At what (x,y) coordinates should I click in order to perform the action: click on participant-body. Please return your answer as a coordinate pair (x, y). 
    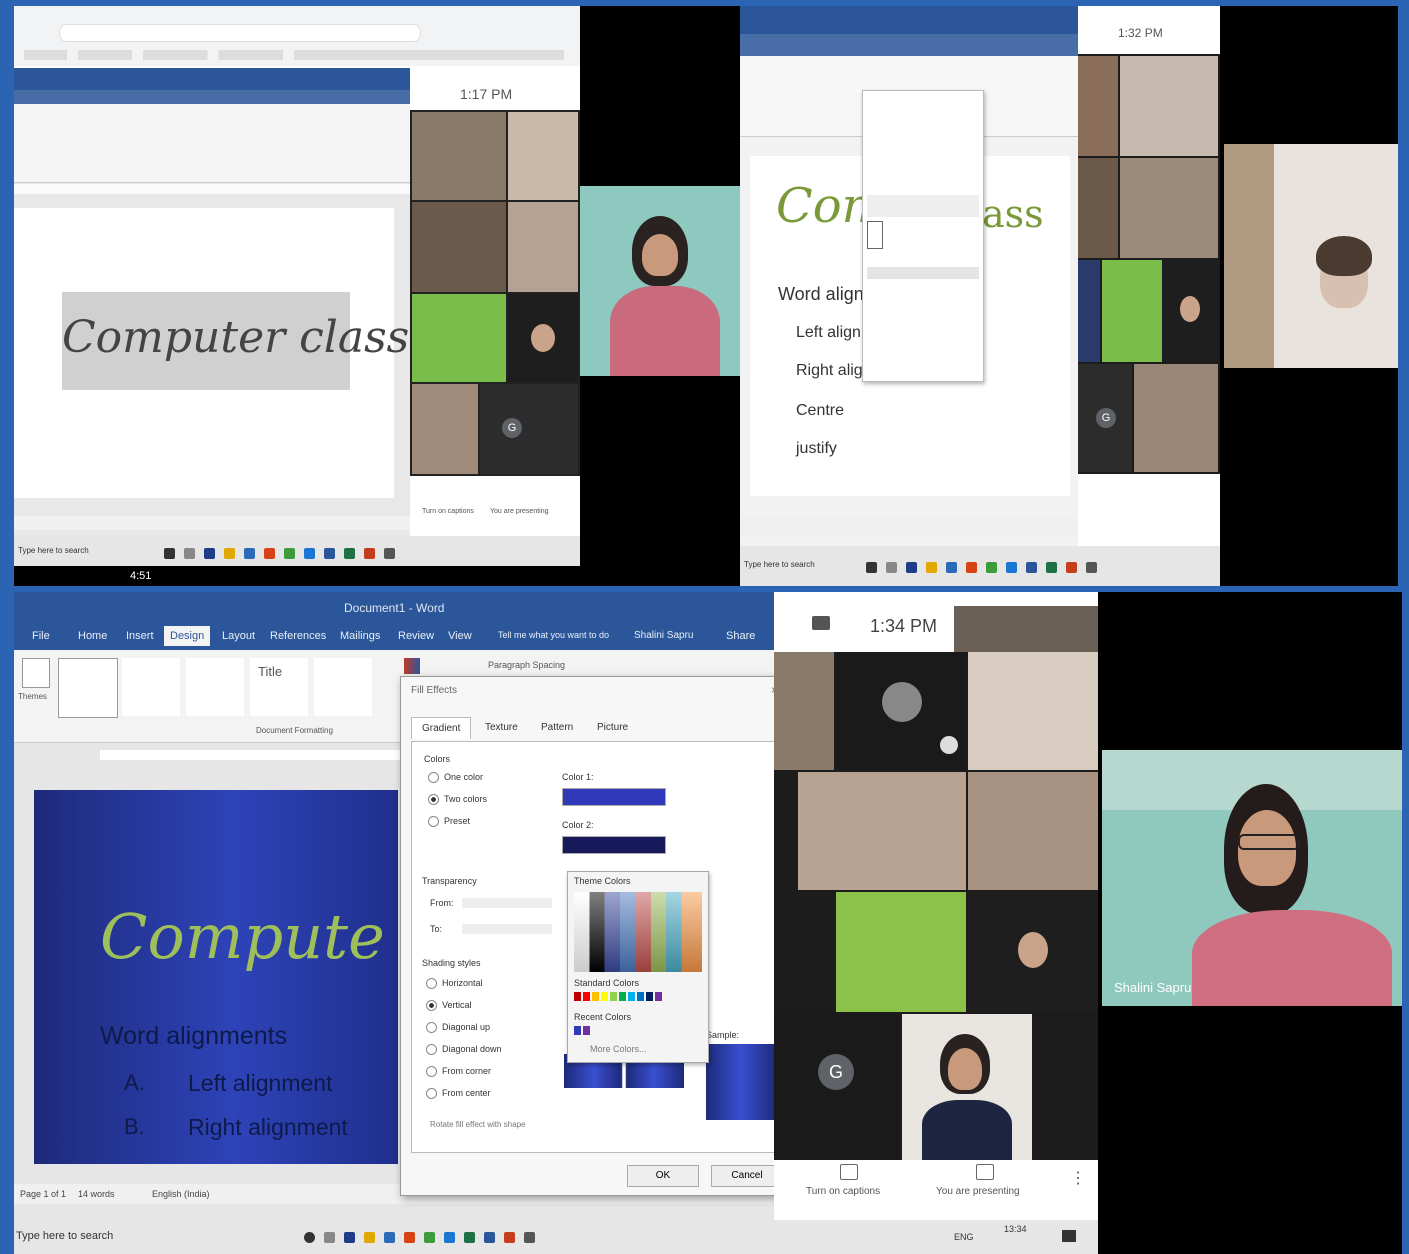
    Looking at the image, I should click on (967, 1130).